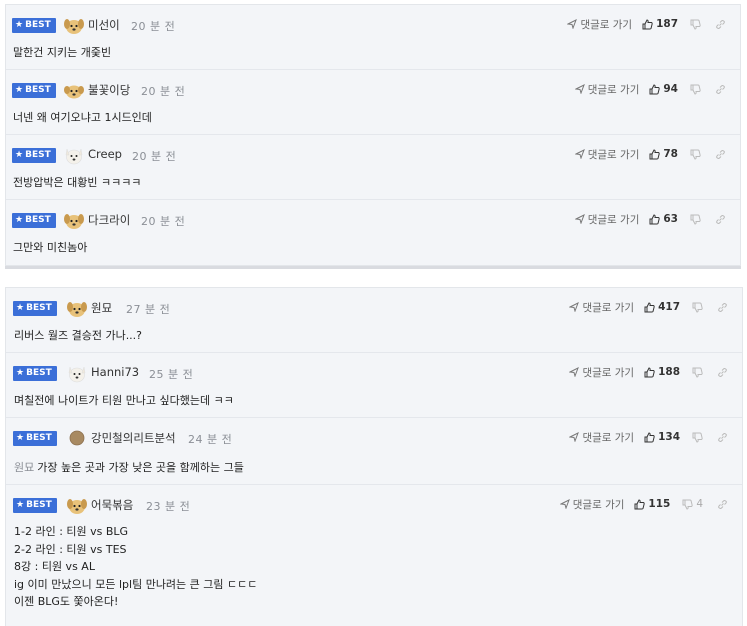 The width and height of the screenshot is (747, 626). I want to click on timestamp: 20 분 전, so click(153, 26).